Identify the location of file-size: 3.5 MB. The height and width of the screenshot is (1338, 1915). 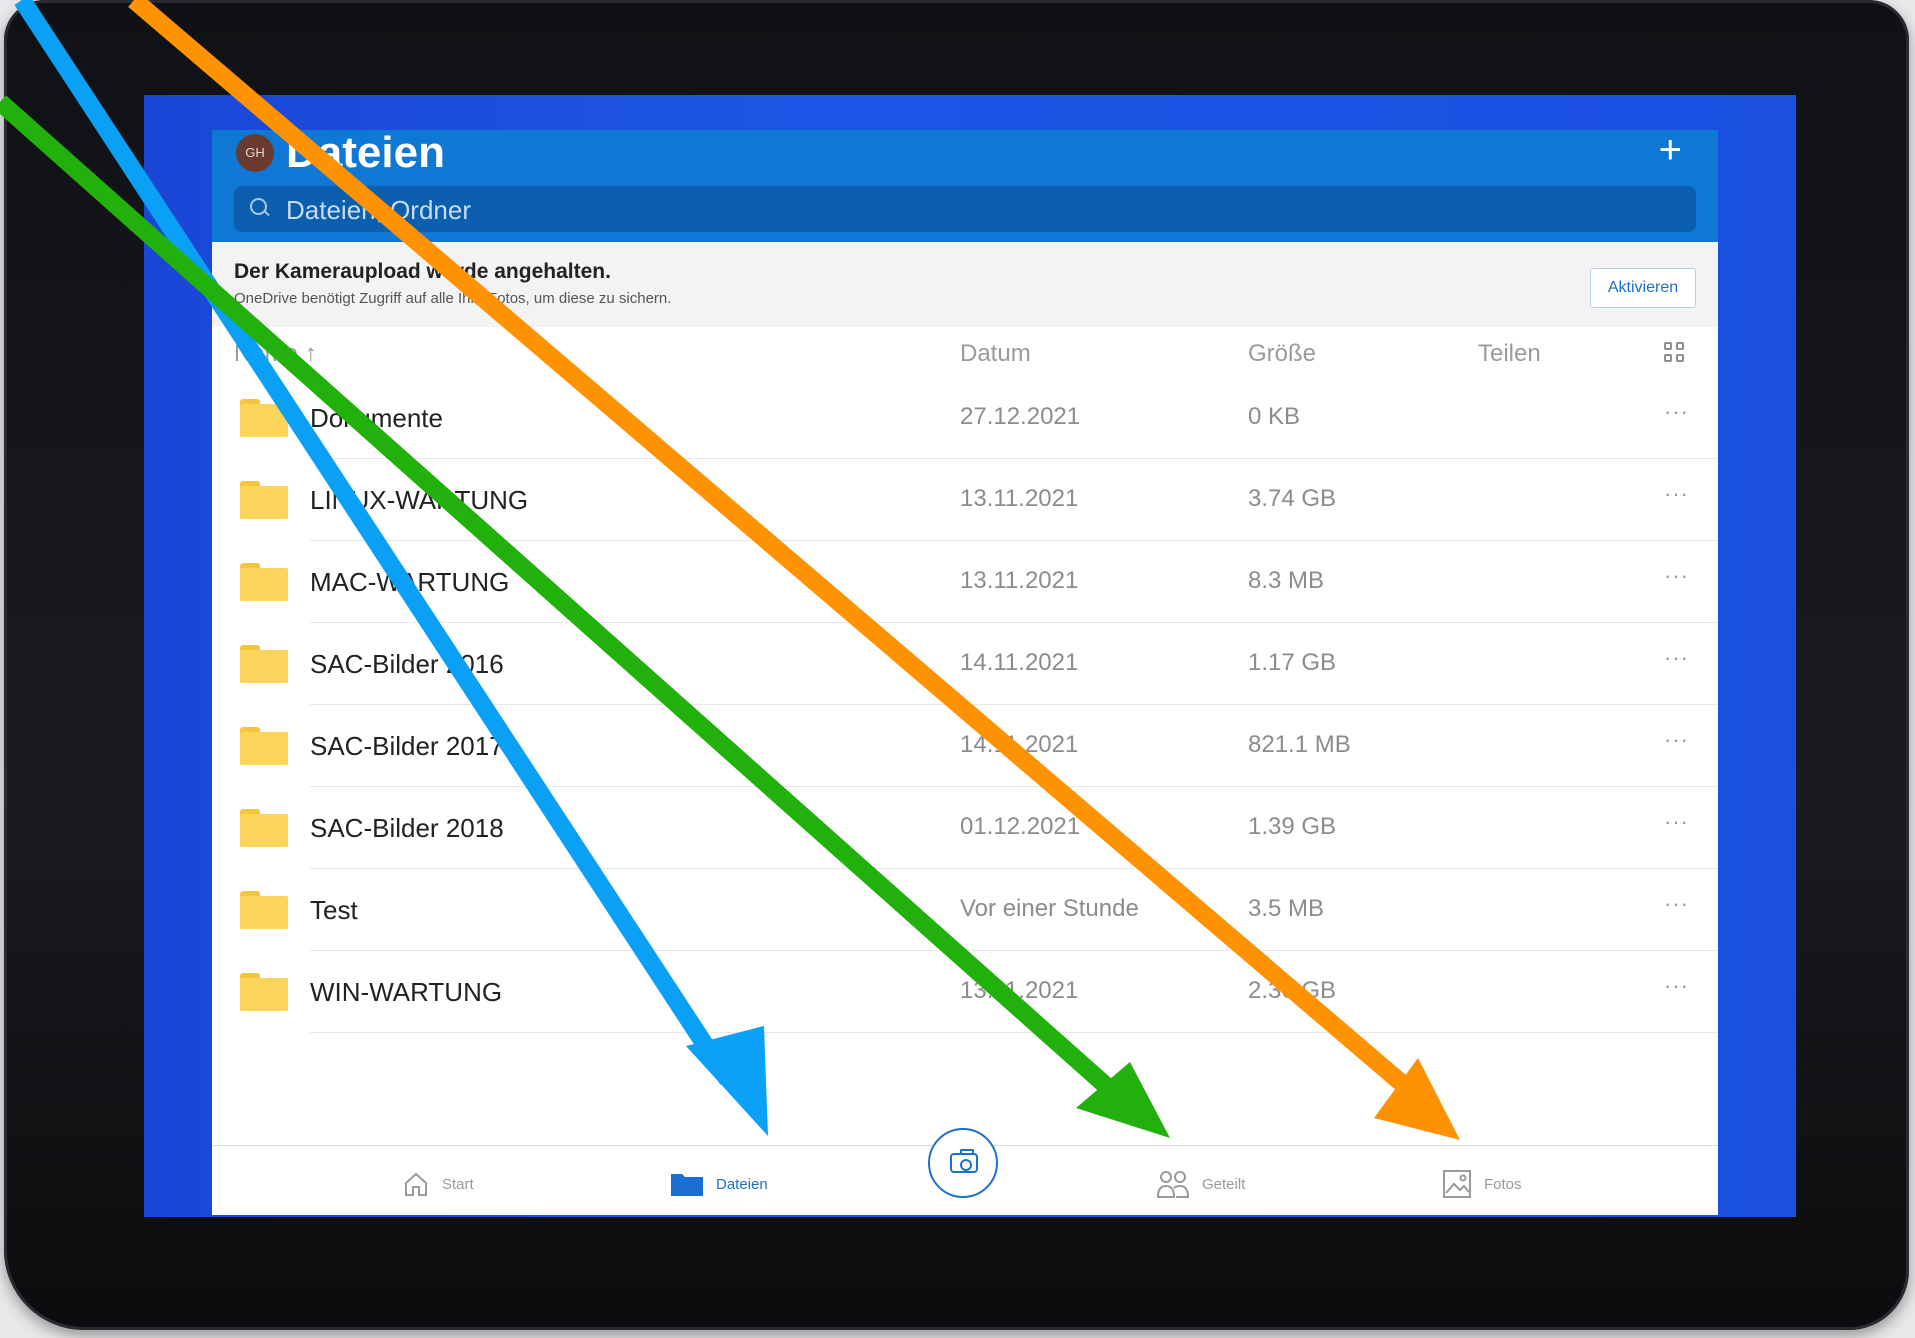
(1286, 908).